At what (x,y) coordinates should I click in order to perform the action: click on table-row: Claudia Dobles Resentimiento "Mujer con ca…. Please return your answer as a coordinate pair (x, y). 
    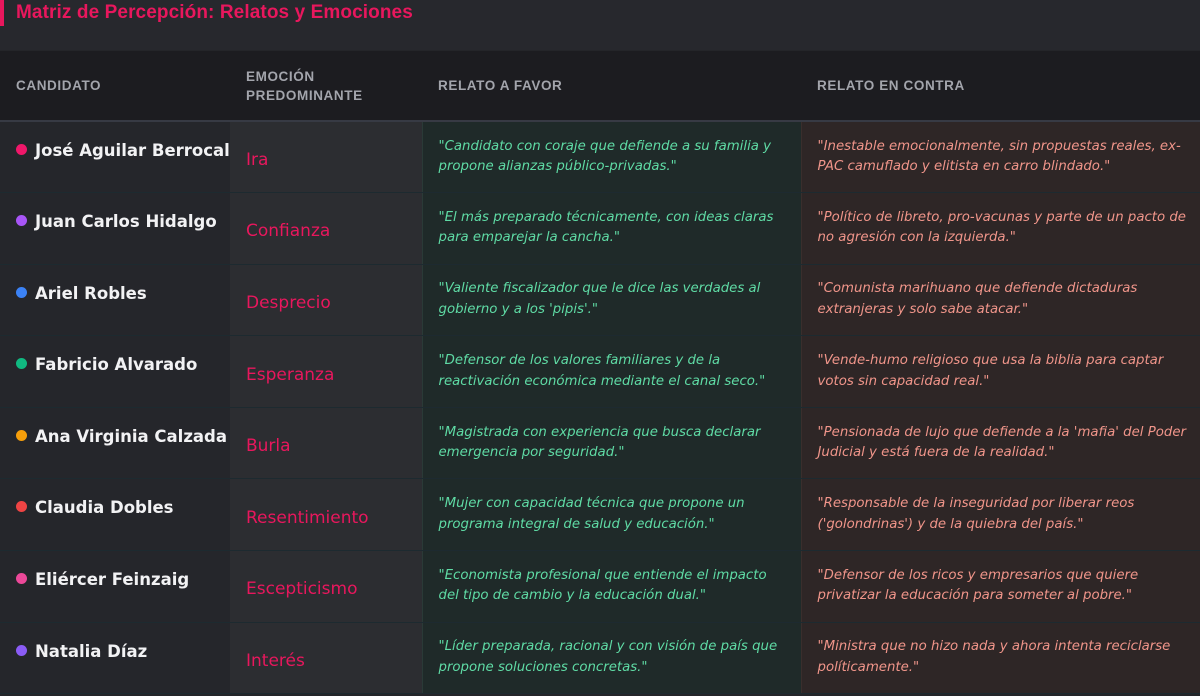
    Looking at the image, I should click on (600, 515).